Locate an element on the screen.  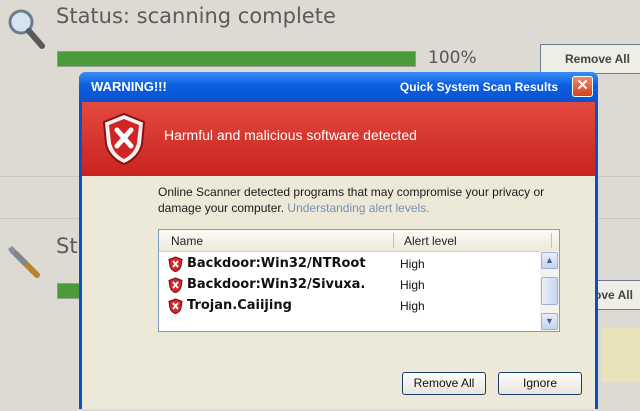
scan-progress-fill is located at coordinates (236, 59).